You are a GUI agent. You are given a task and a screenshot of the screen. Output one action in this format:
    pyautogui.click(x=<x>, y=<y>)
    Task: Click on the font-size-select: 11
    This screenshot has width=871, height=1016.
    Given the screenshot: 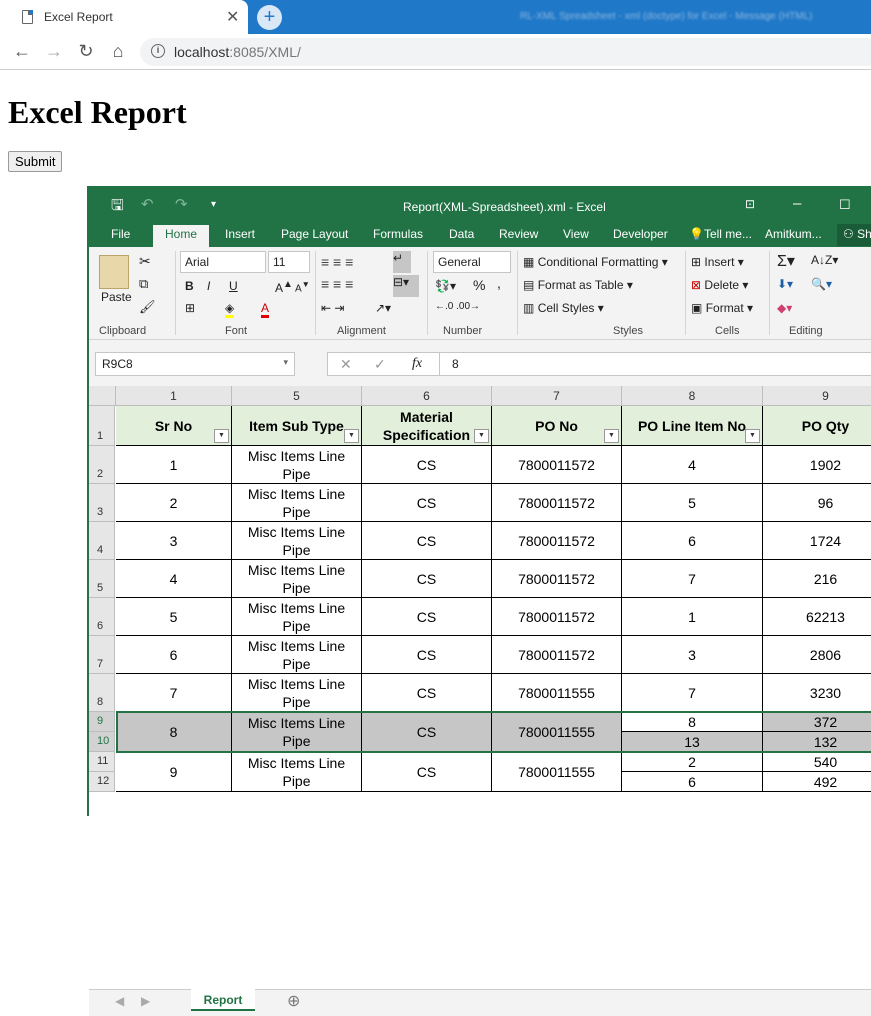 What is the action you would take?
    pyautogui.click(x=289, y=262)
    